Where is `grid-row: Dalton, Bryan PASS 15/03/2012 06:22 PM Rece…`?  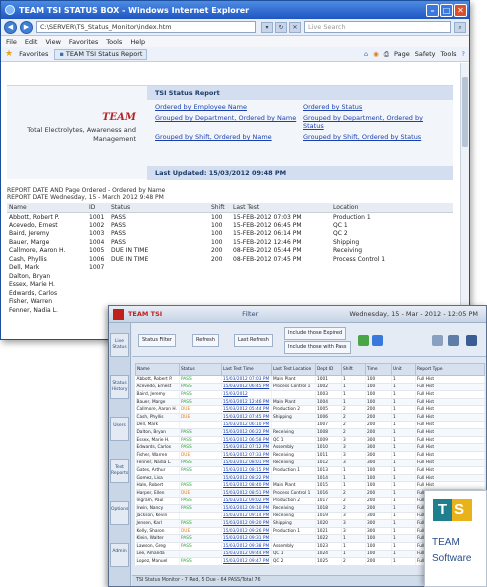 grid-row: Dalton, Bryan PASS 15/03/2012 06:22 PM Rece… is located at coordinates (310, 432).